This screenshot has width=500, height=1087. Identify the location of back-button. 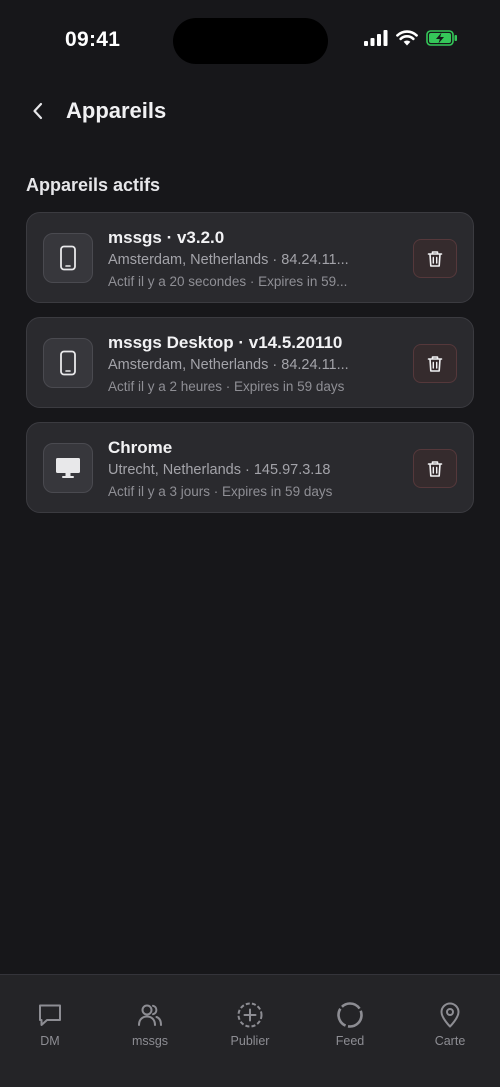
(38, 111).